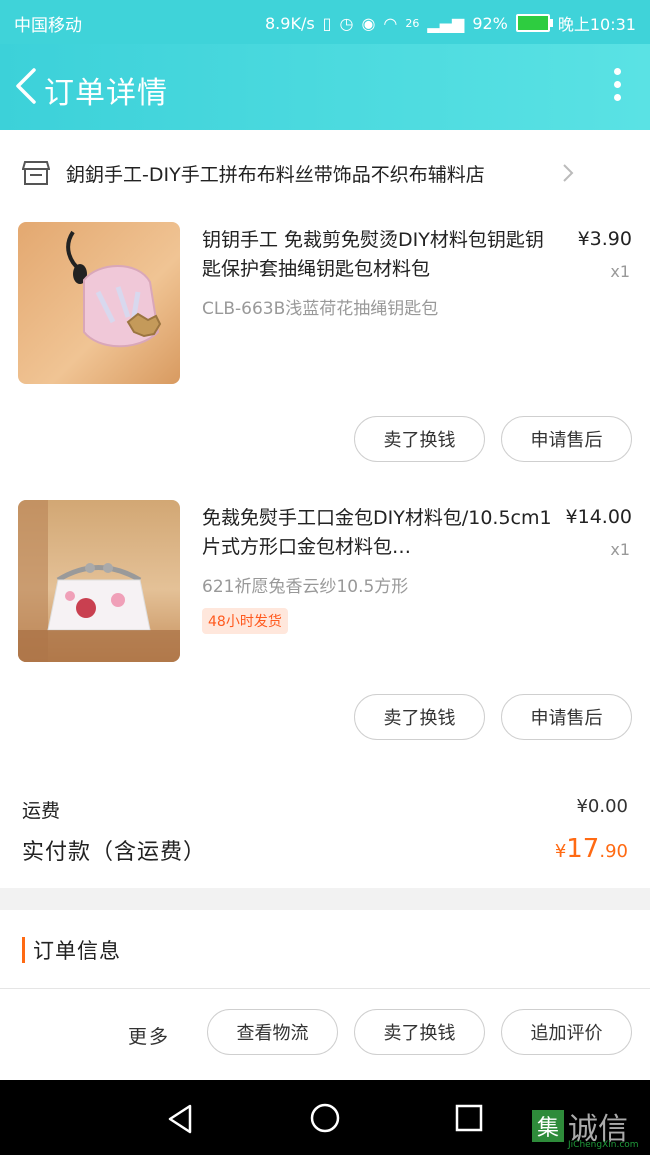 The image size is (650, 1155). I want to click on nav-home-icon, so click(325, 1118).